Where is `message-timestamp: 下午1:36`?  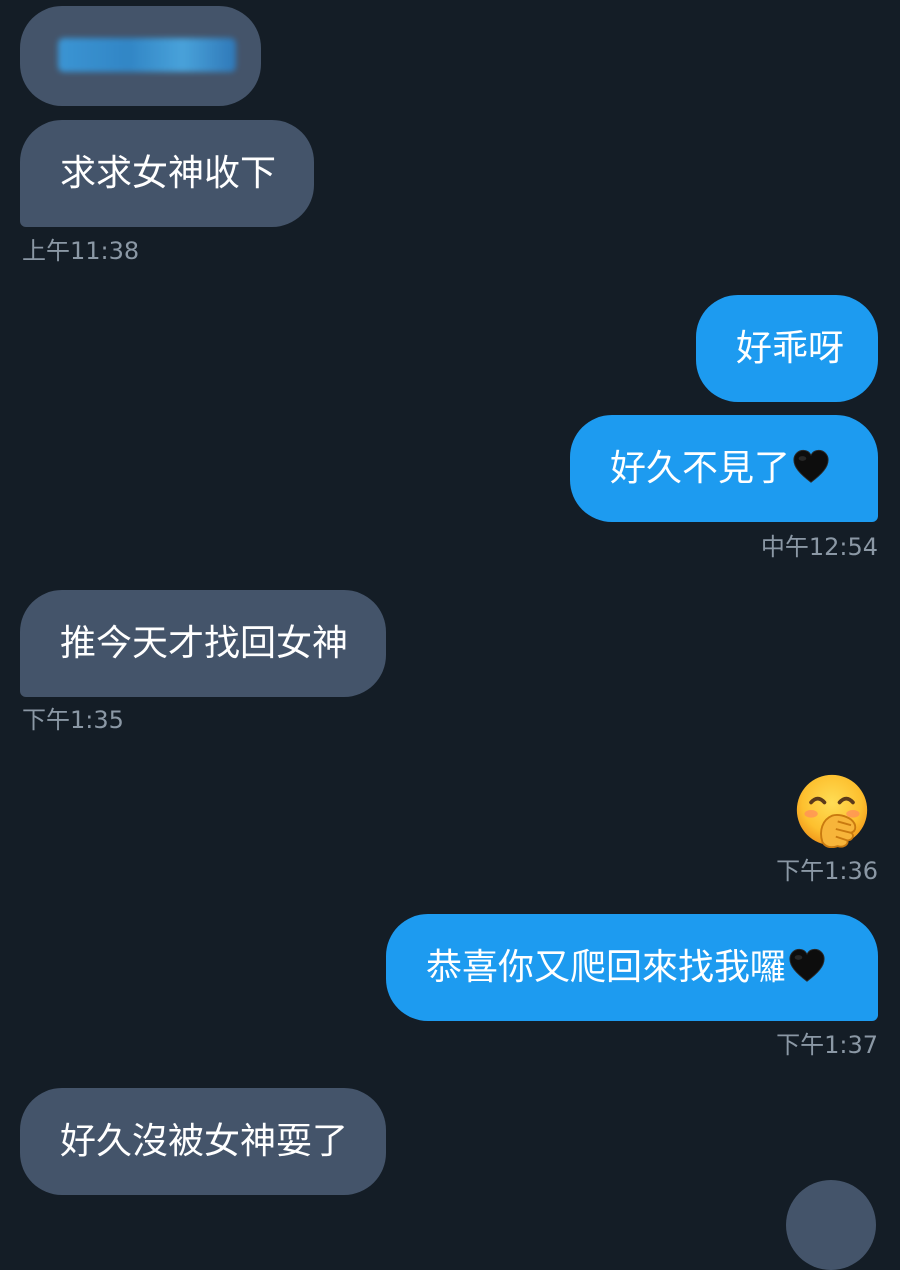
message-timestamp: 下午1:36 is located at coordinates (827, 871).